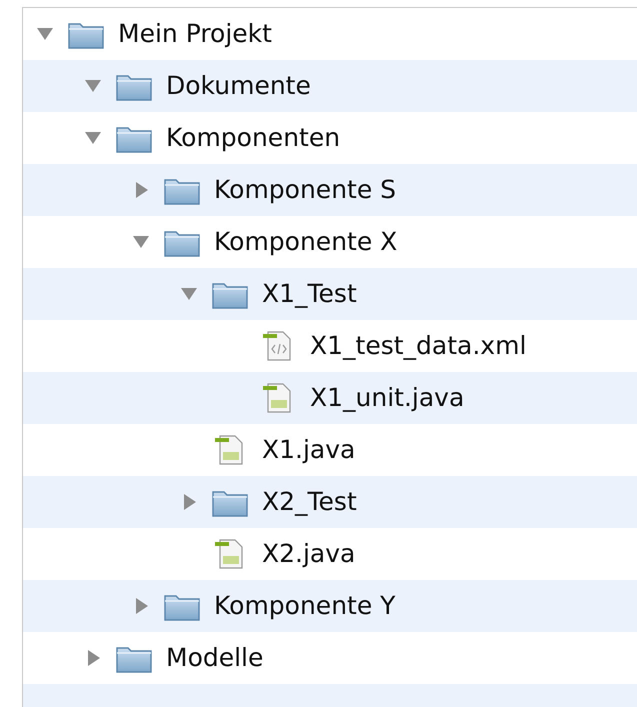  I want to click on tree-row: Komponente S, so click(330, 190).